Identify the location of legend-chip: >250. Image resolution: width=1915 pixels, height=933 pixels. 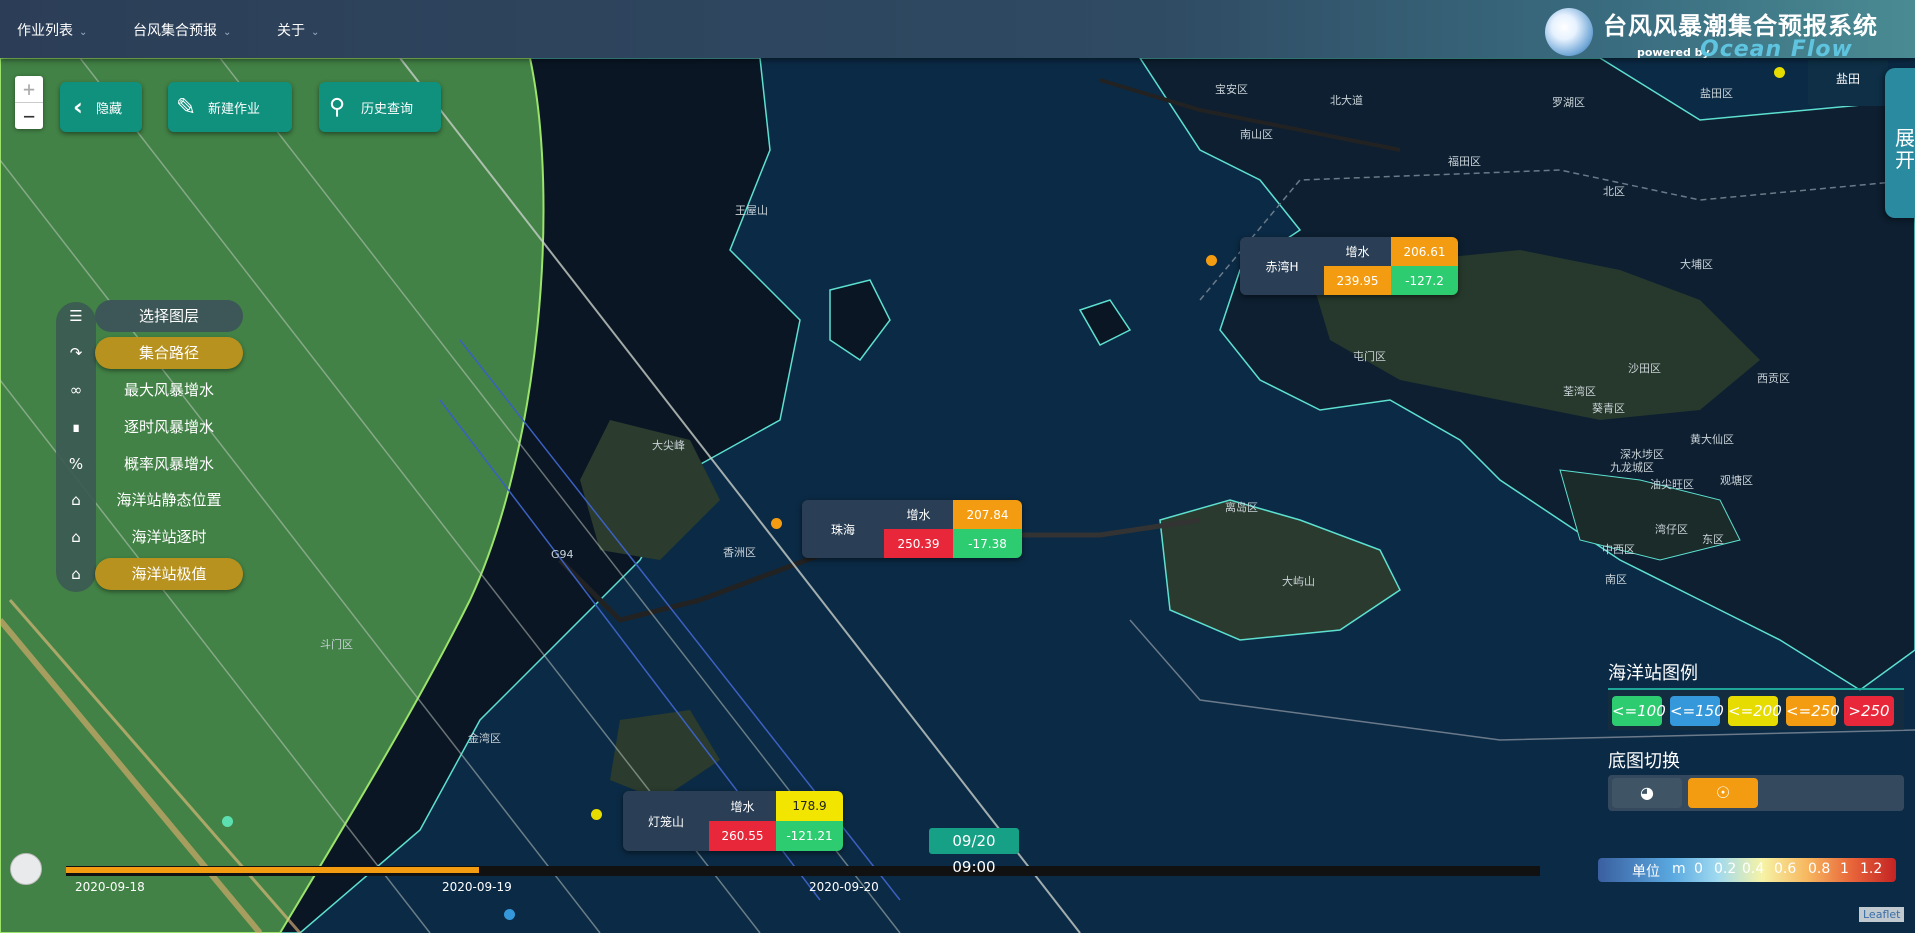
(1869, 711).